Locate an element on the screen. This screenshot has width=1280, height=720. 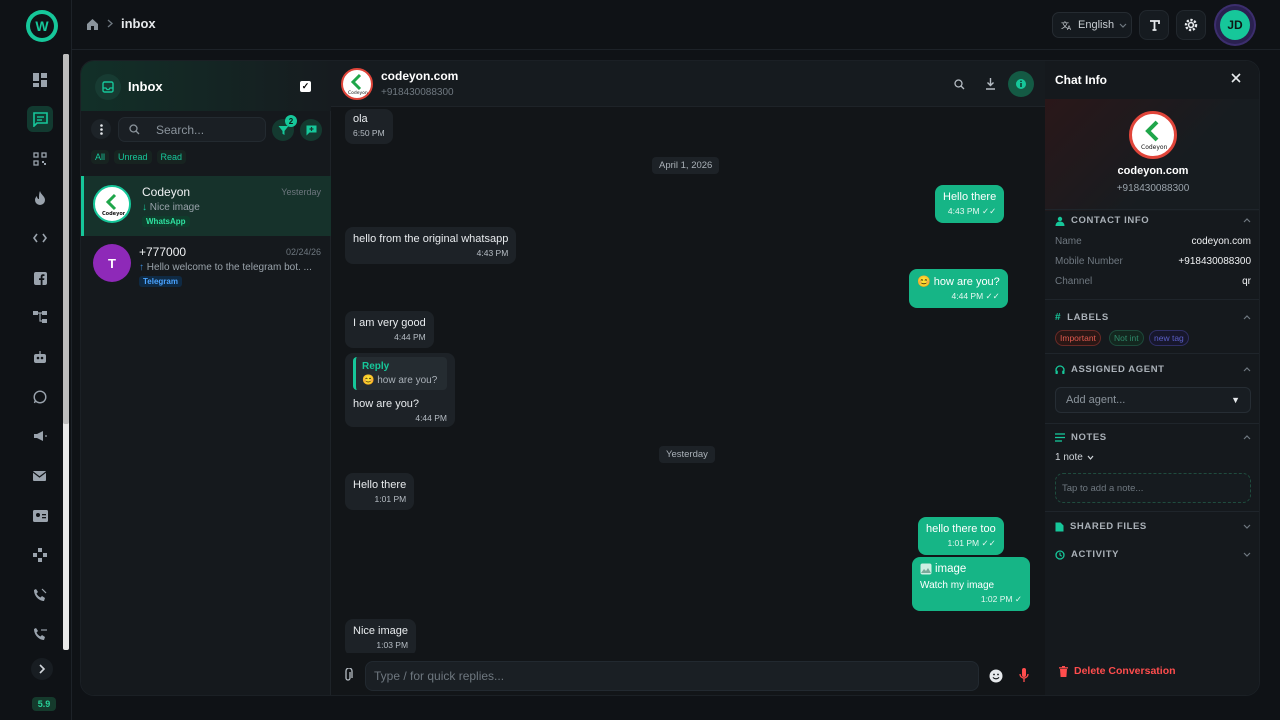
contacts-icon is located at coordinates (40, 516).